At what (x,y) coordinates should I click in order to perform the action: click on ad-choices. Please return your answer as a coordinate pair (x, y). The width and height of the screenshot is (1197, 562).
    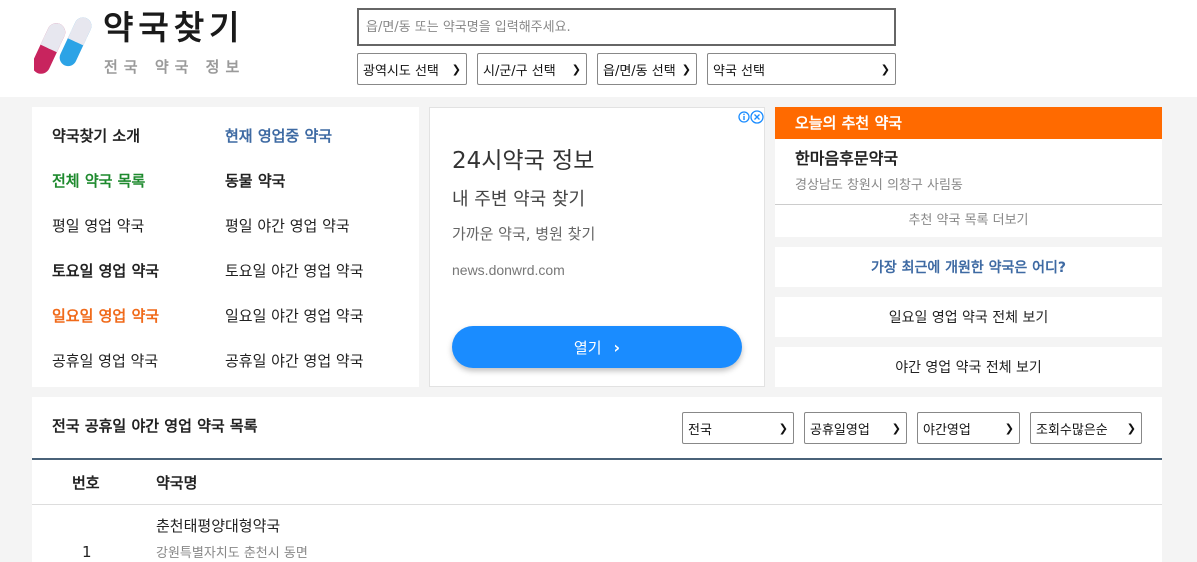
    Looking at the image, I should click on (751, 117).